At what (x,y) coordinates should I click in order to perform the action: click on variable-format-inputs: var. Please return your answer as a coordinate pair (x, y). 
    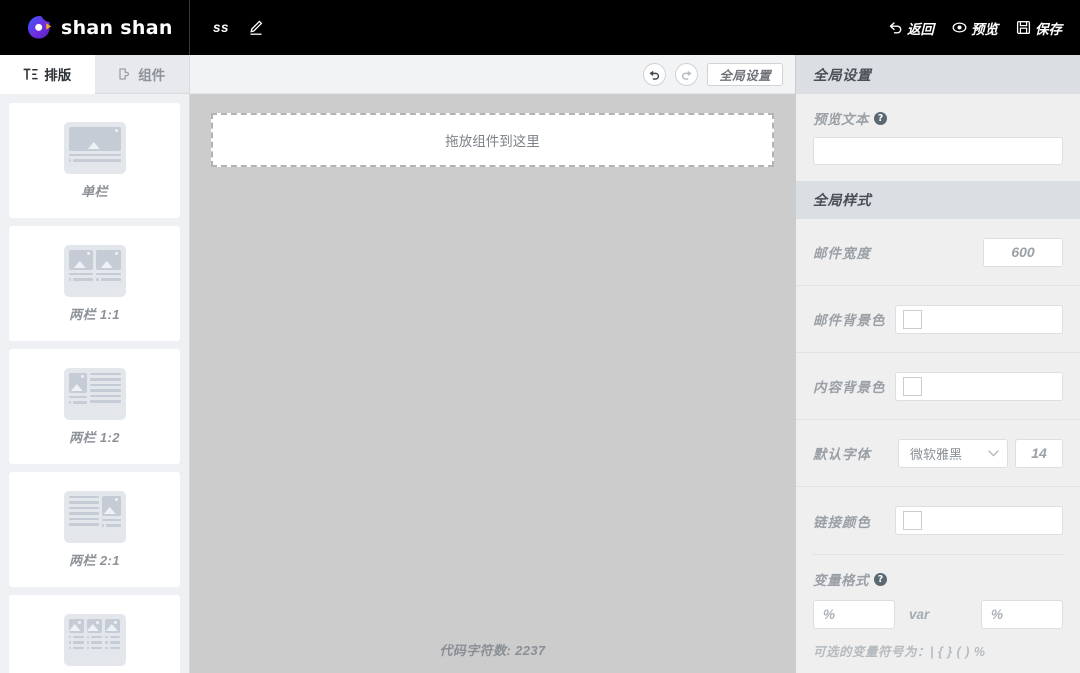
    Looking at the image, I should click on (938, 614).